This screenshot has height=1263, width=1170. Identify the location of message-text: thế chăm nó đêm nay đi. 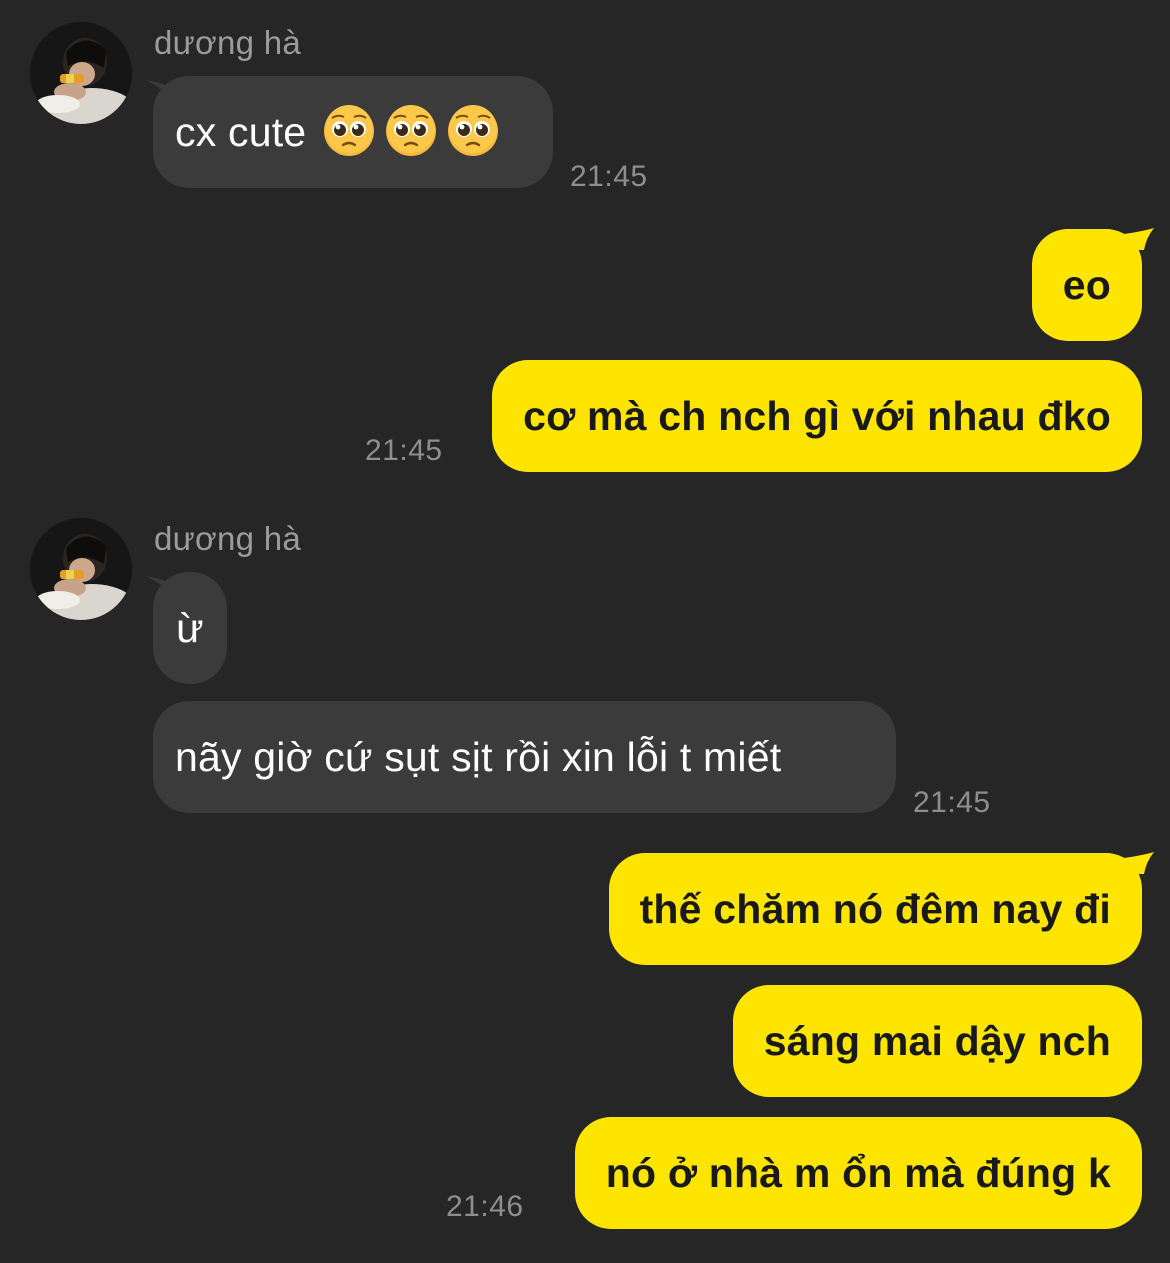
(875, 909).